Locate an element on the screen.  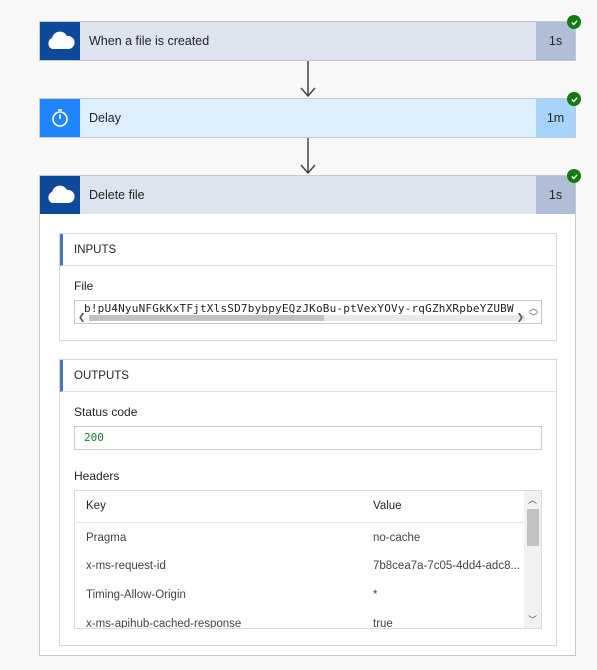
delay-card-header: Delay 1m is located at coordinates (307, 118).